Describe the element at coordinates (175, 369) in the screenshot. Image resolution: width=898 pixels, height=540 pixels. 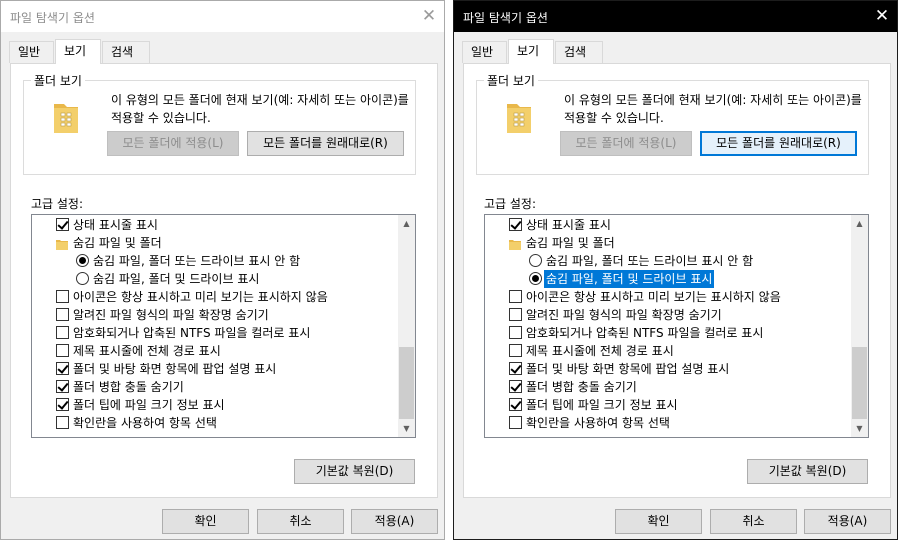
I see `setting-label: 폴더 및 바탕 화면 항목에 팝업 설명 표시` at that location.